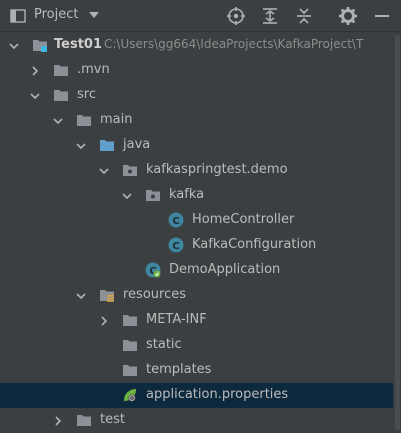 Image resolution: width=401 pixels, height=433 pixels. What do you see at coordinates (196, 120) in the screenshot?
I see `tree-row-main: main` at bounding box center [196, 120].